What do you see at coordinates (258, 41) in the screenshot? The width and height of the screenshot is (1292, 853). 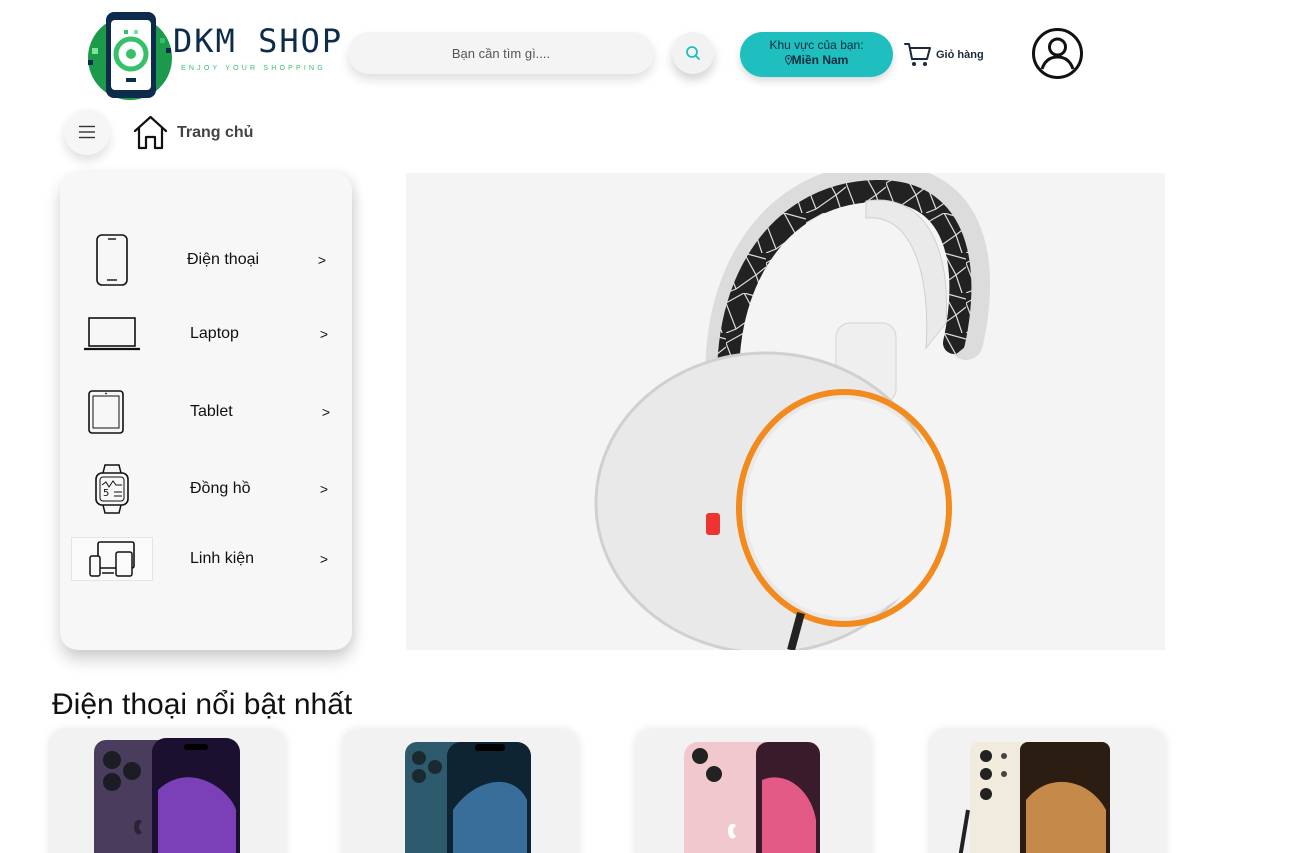 I see `logo-wordmark: DKM SHOP` at bounding box center [258, 41].